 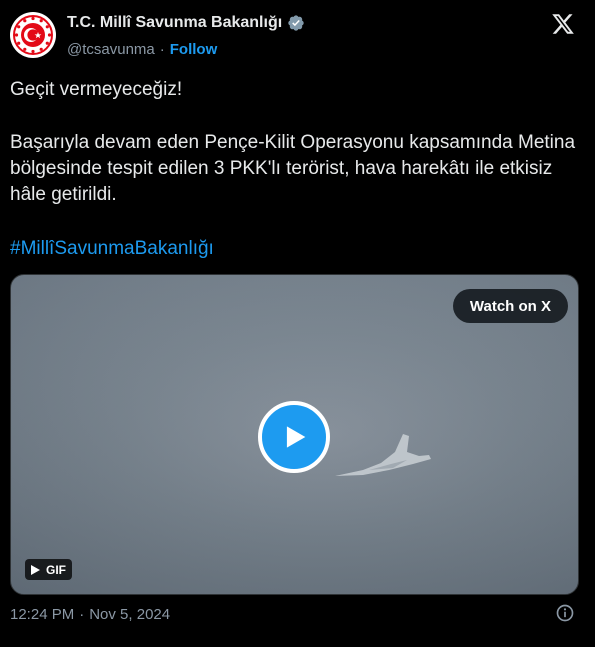 What do you see at coordinates (194, 49) in the screenshot?
I see `follow-button: Follow` at bounding box center [194, 49].